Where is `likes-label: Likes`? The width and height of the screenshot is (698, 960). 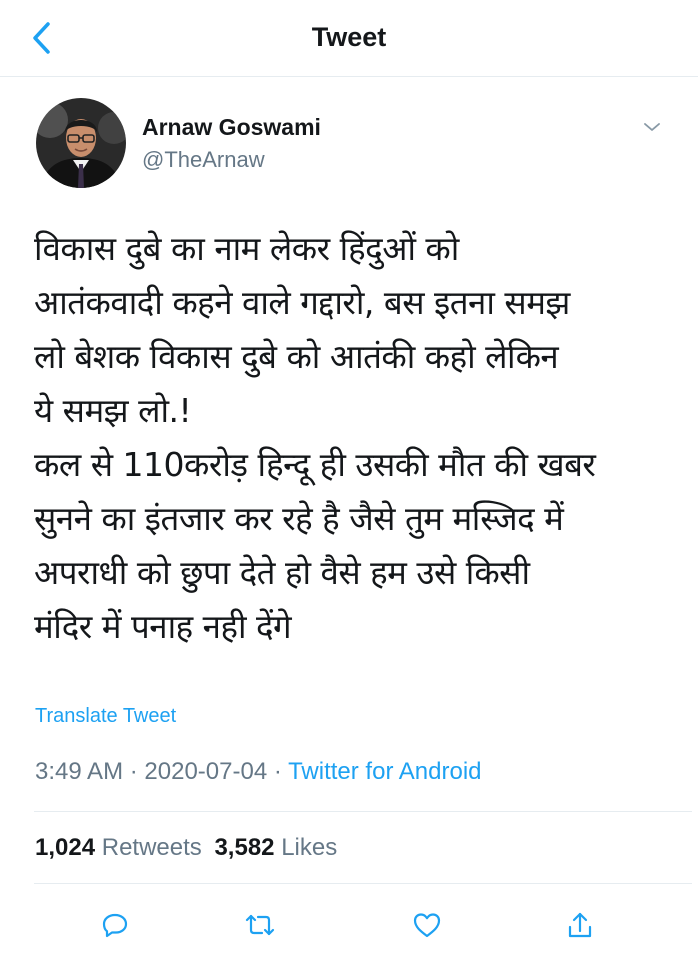 likes-label: Likes is located at coordinates (309, 847).